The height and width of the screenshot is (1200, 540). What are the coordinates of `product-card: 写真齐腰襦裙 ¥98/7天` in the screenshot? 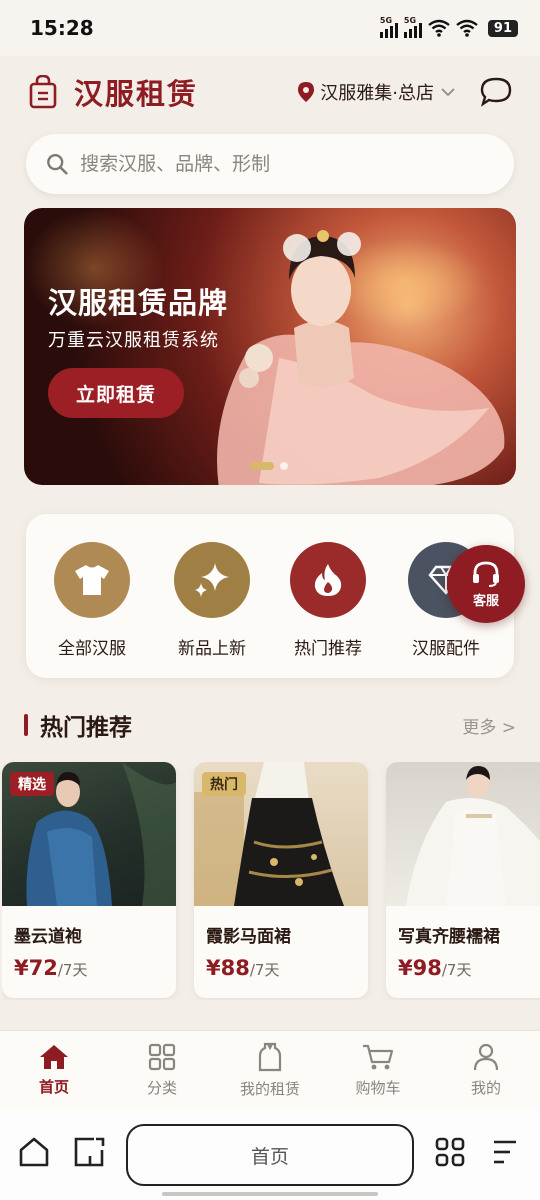 It's located at (463, 880).